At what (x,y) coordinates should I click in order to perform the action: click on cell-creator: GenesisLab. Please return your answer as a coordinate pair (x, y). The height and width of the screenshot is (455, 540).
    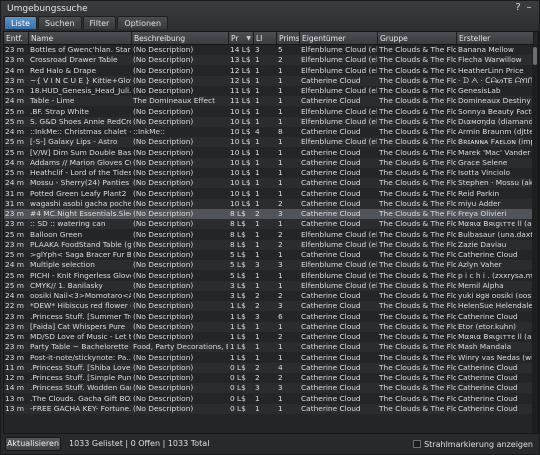
    Looking at the image, I should click on (479, 90).